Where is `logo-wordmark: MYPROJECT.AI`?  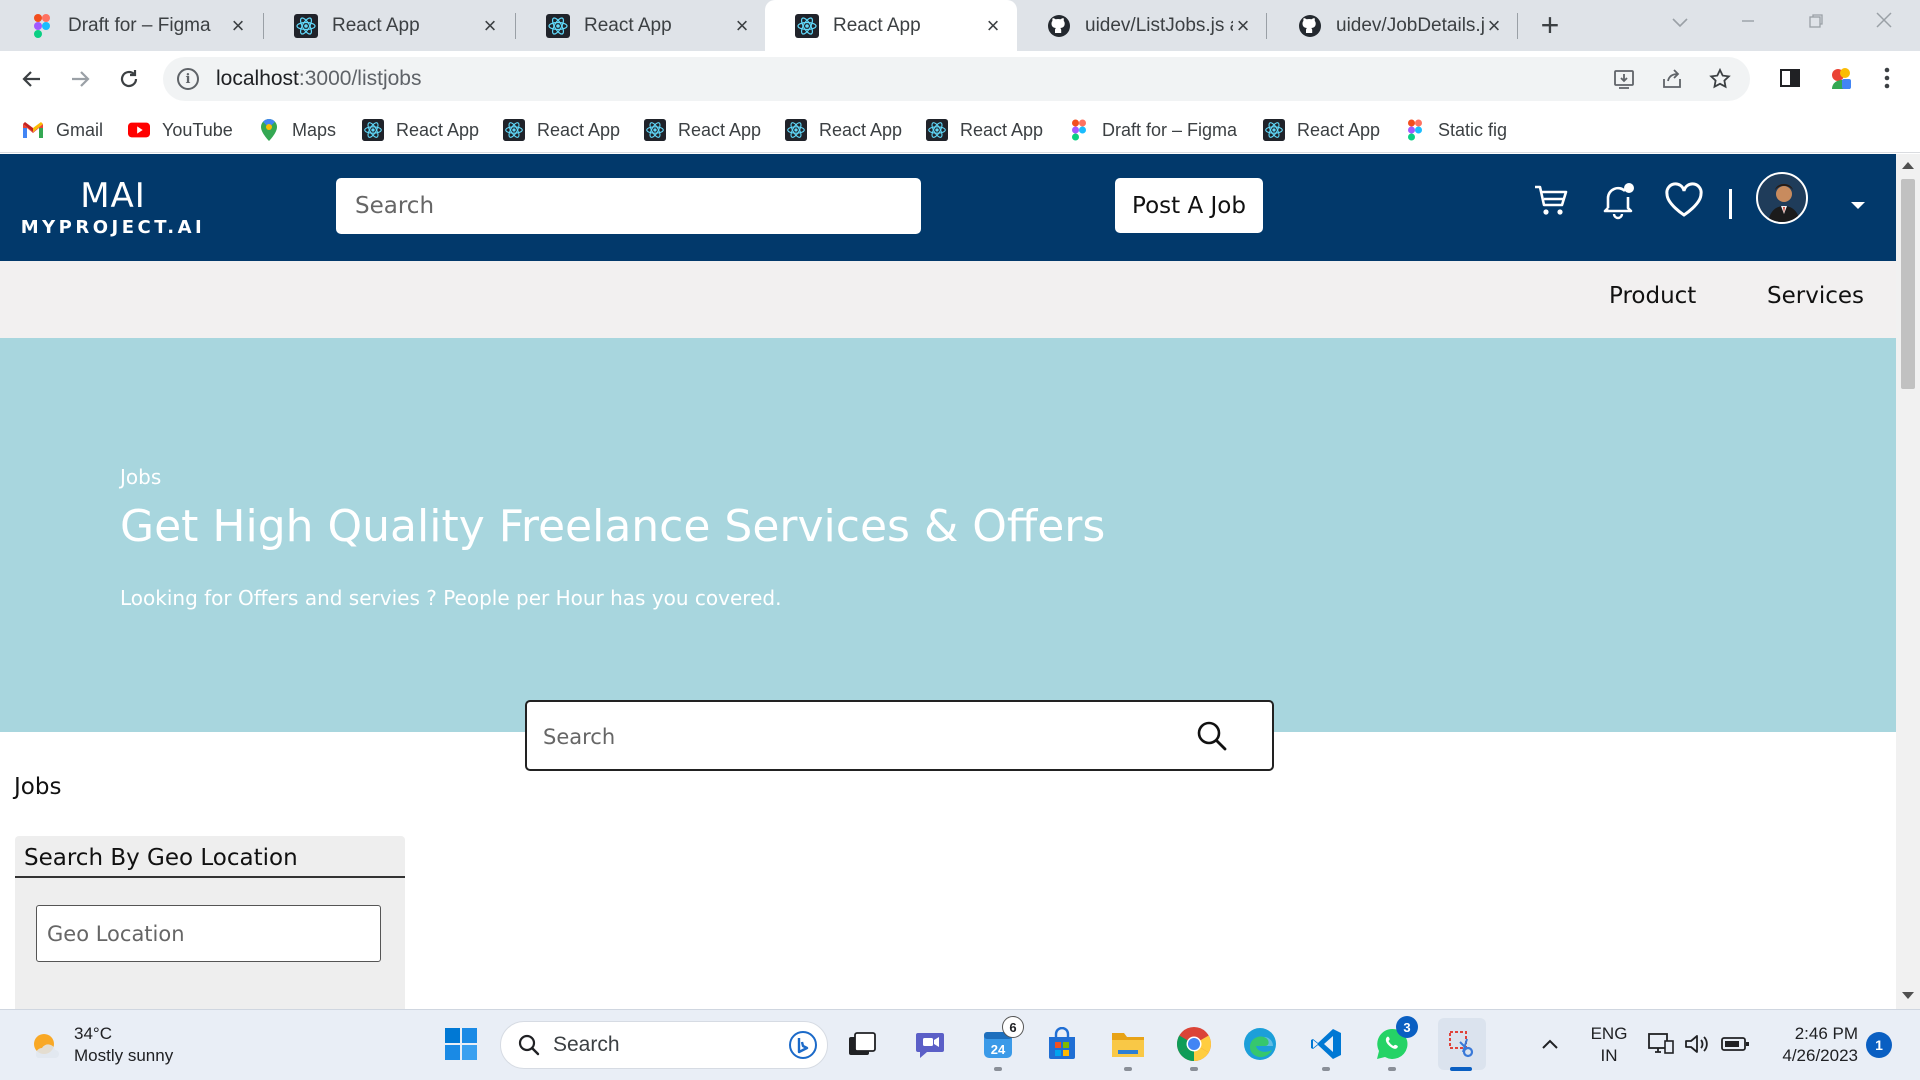 logo-wordmark: MYPROJECT.AI is located at coordinates (113, 227).